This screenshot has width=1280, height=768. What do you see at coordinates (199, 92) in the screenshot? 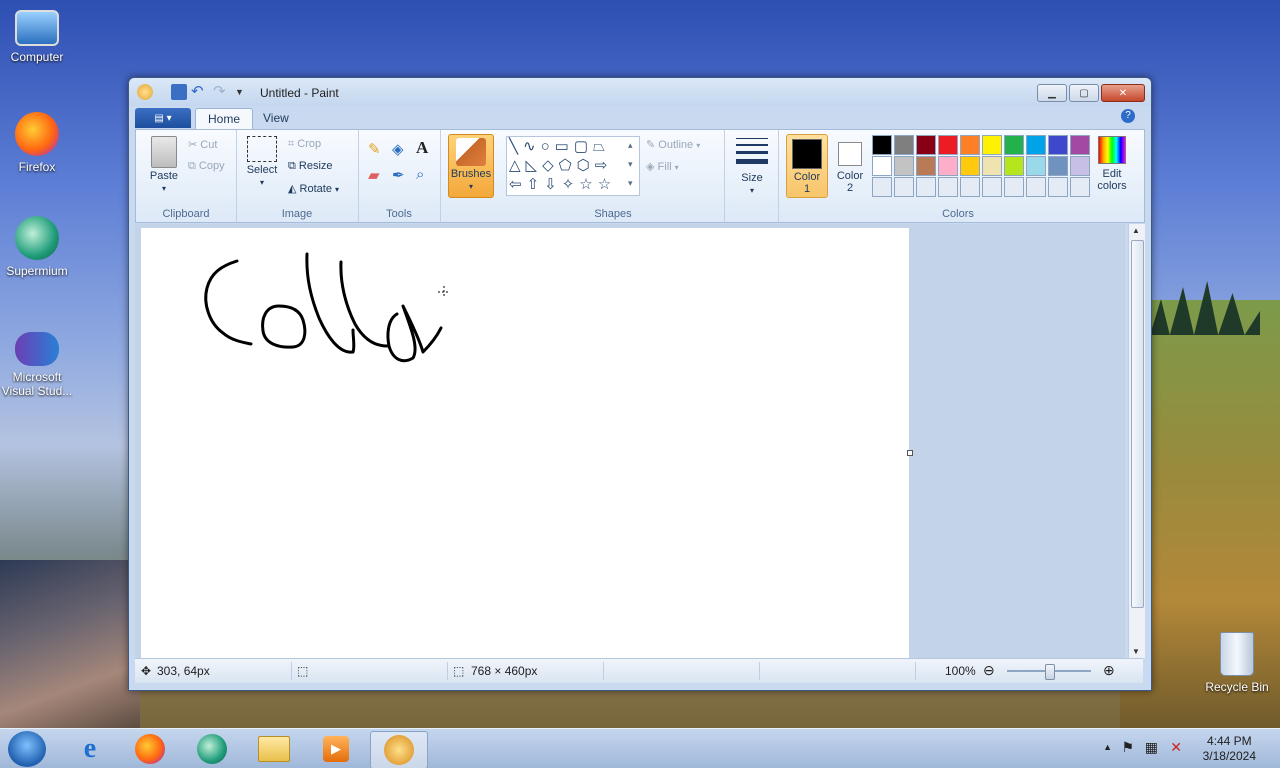
I see `undo-icon: ↶` at bounding box center [199, 92].